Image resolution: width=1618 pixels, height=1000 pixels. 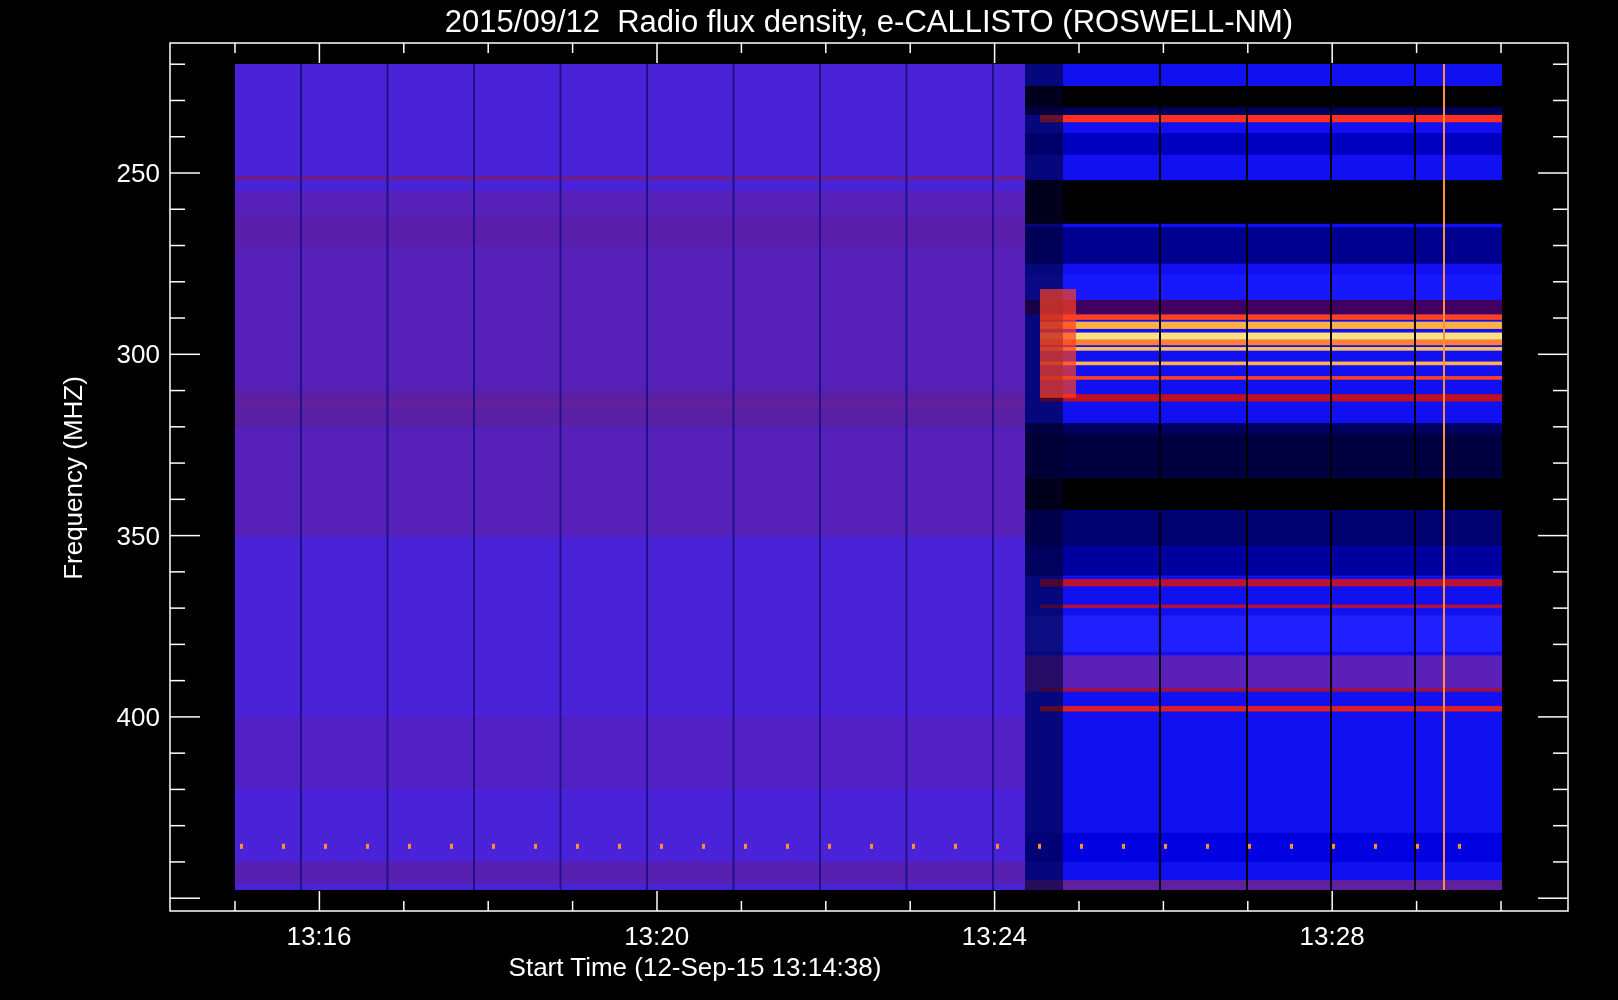 What do you see at coordinates (73, 478) in the screenshot?
I see `y-axis-label: Frequency (MHZ)` at bounding box center [73, 478].